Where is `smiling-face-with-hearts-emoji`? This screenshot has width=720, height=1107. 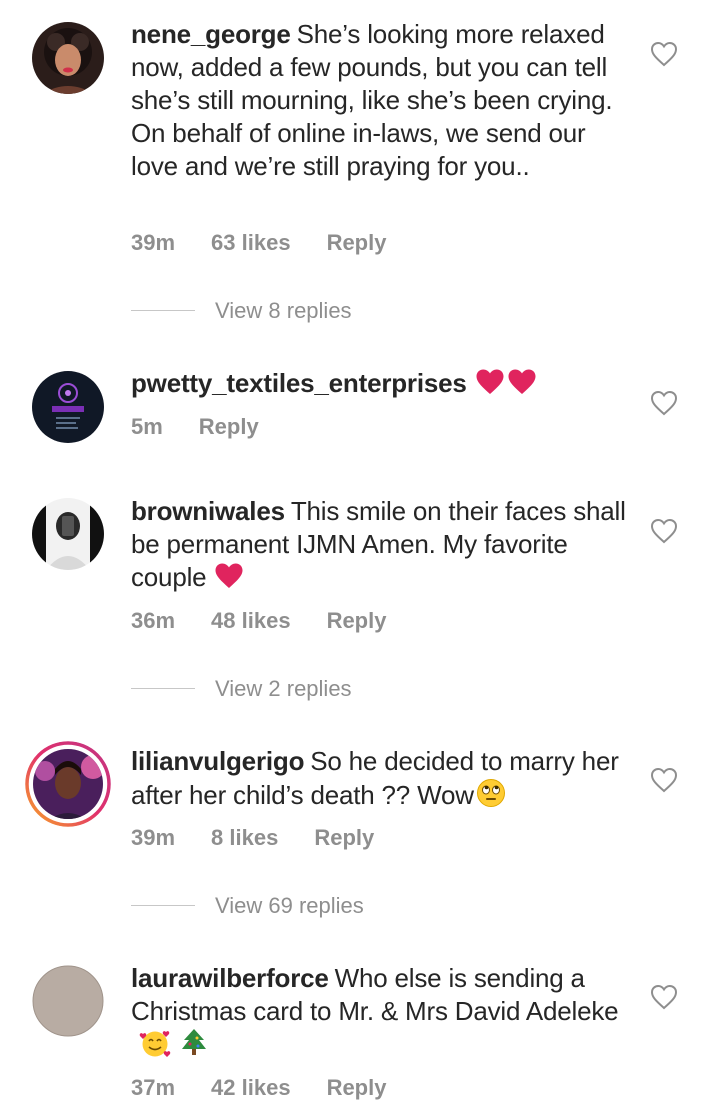
smiling-face-with-hearts-emoji is located at coordinates (155, 1043).